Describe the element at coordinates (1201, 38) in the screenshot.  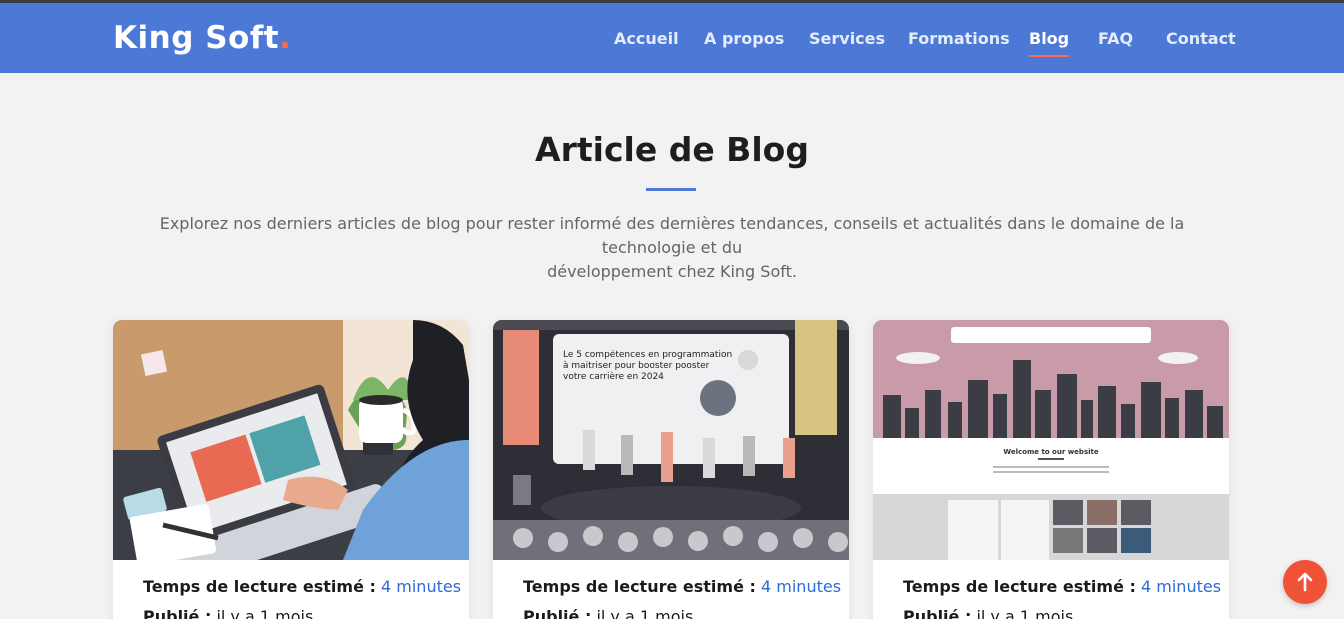
I see `nav-contact: Contact` at that location.